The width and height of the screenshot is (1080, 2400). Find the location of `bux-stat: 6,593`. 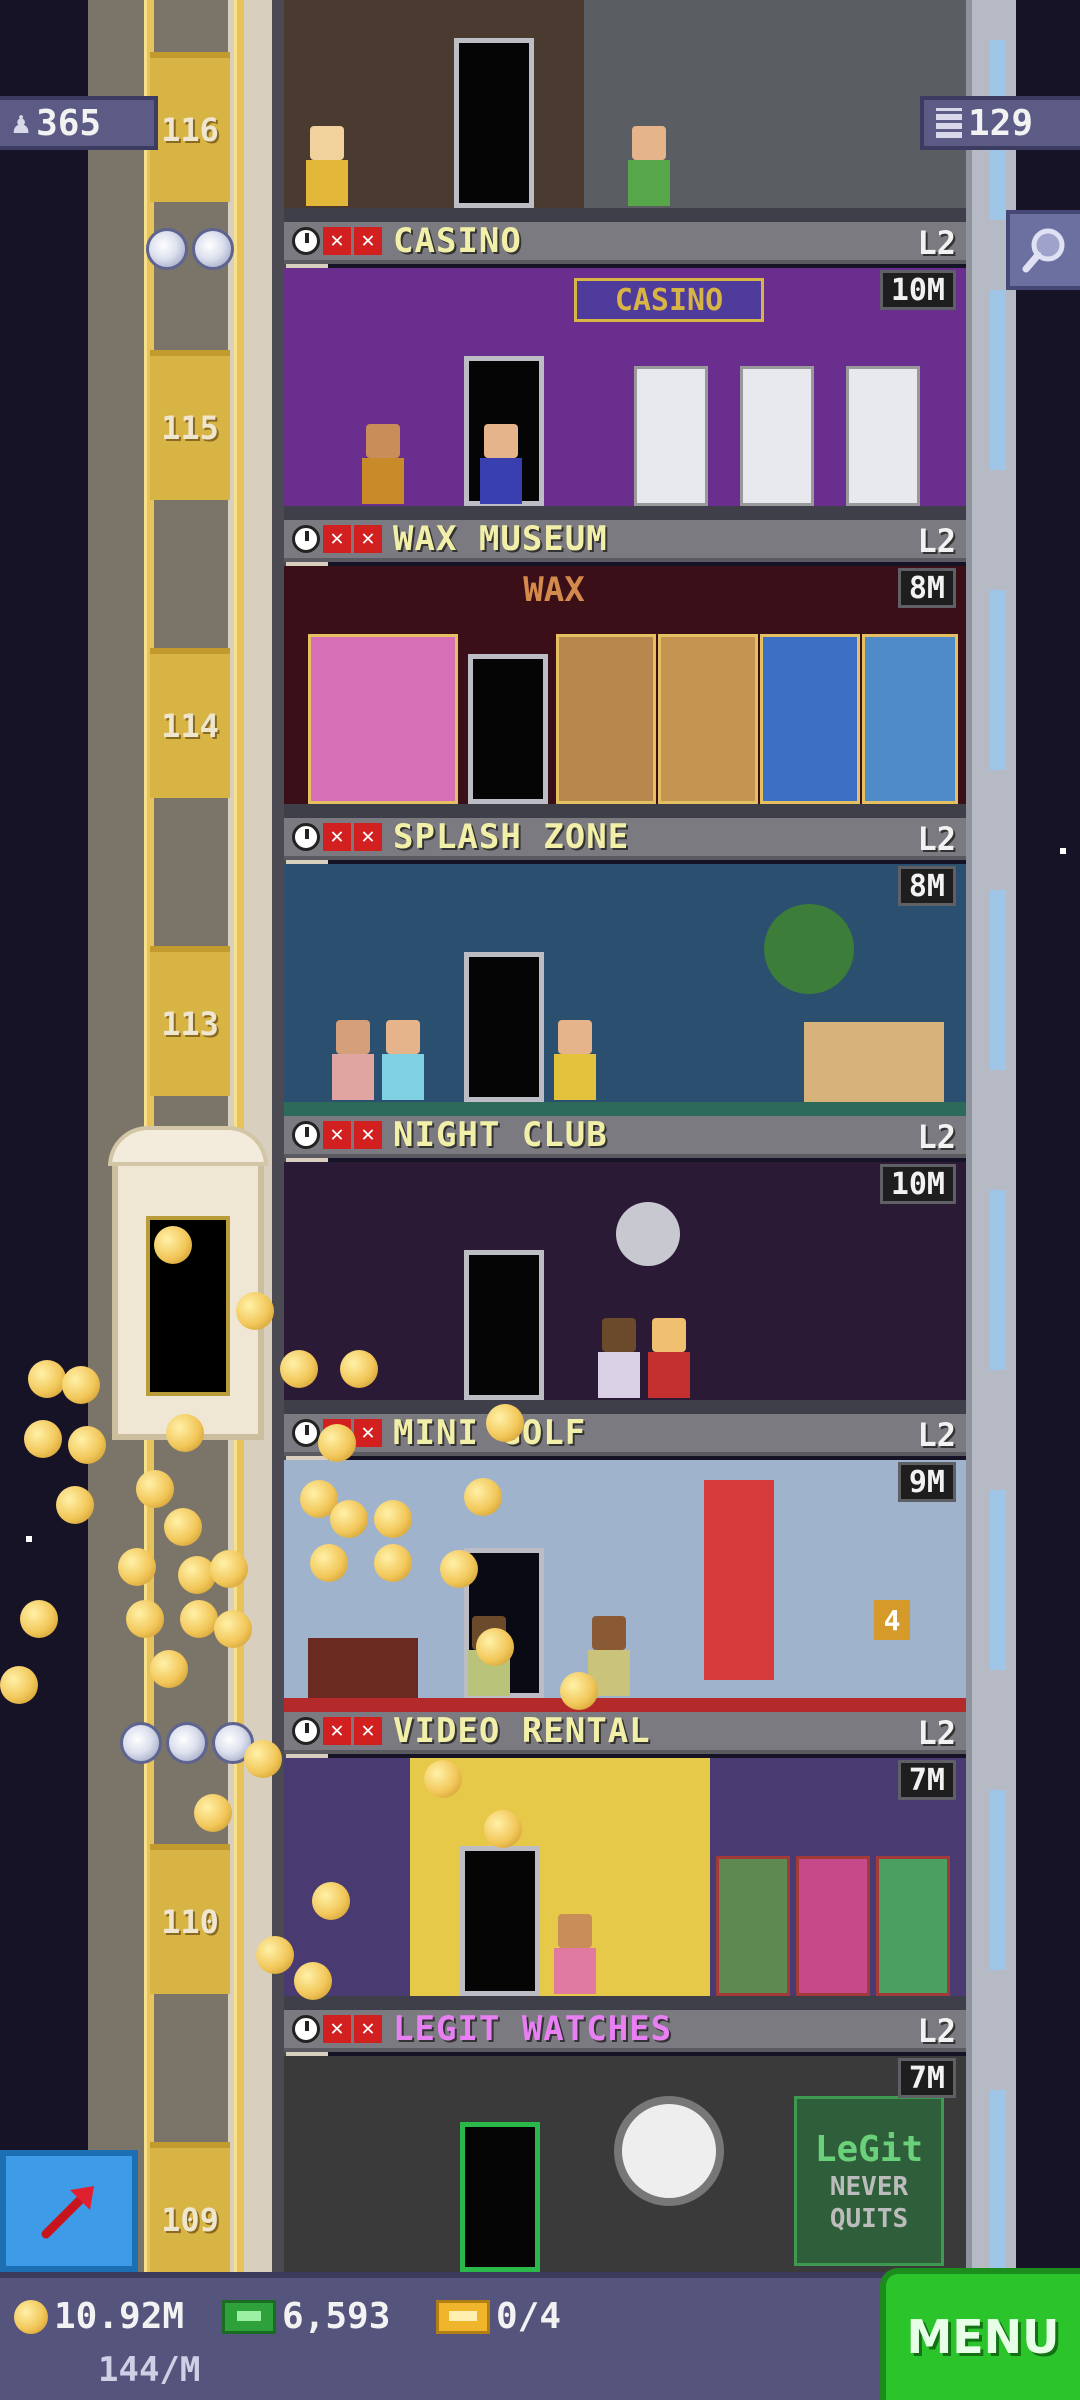

bux-stat: 6,593 is located at coordinates (306, 2316).